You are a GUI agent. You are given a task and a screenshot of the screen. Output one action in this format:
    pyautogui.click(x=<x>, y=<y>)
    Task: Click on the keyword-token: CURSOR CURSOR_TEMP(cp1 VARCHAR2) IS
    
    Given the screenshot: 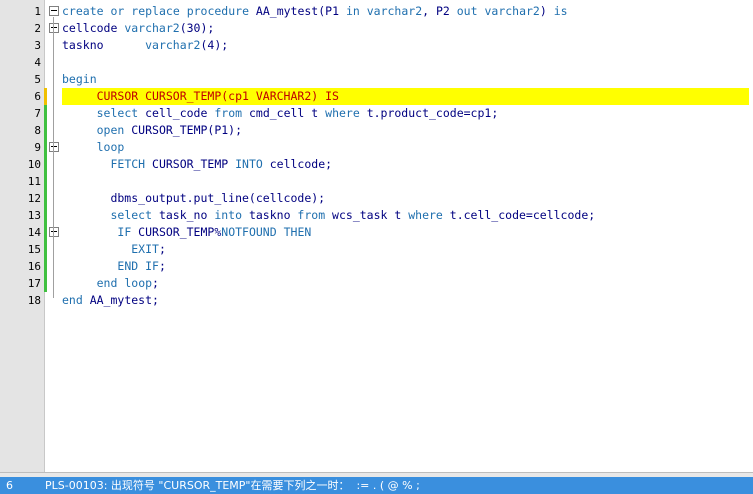 What is the action you would take?
    pyautogui.click(x=217, y=96)
    